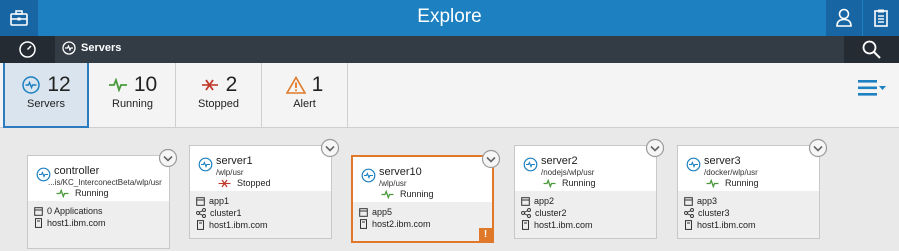 This screenshot has width=899, height=251. Describe the element at coordinates (382, 212) in the screenshot. I see `app-name: app5` at that location.